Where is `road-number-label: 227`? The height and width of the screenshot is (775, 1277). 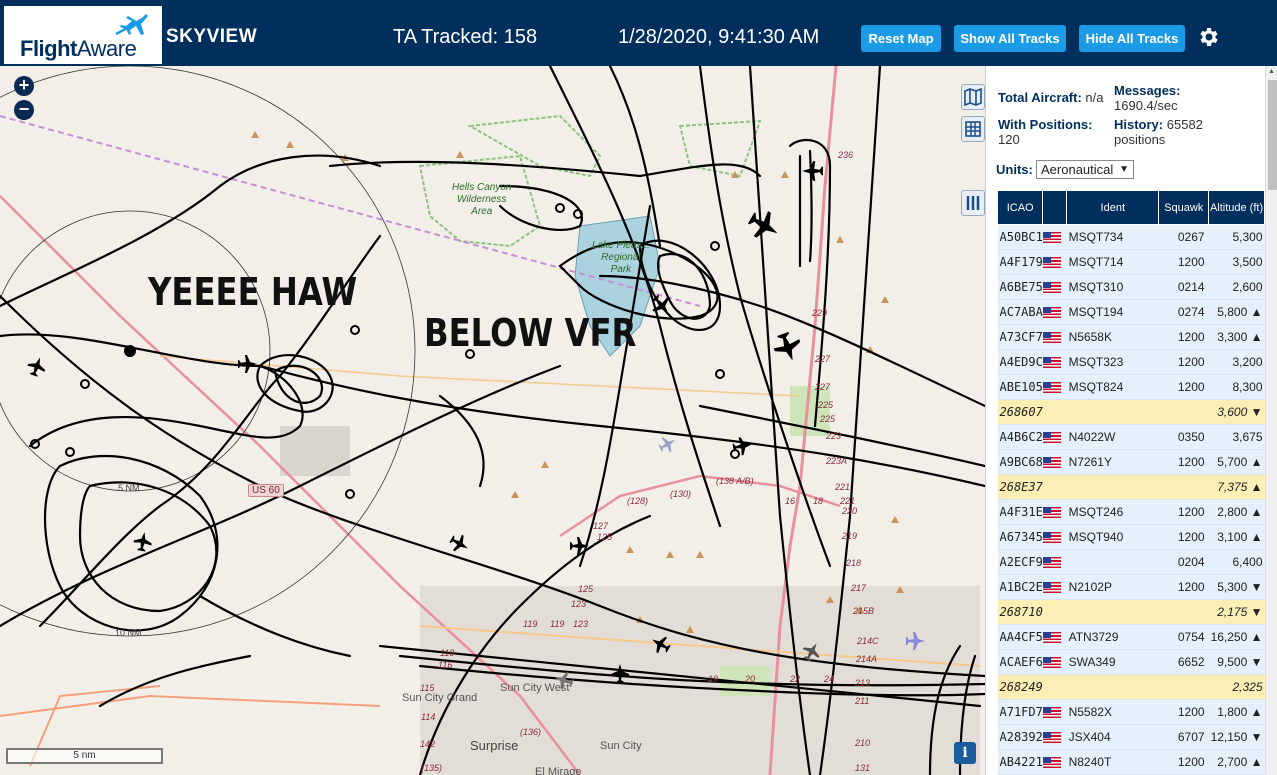
road-number-label: 227 is located at coordinates (823, 387).